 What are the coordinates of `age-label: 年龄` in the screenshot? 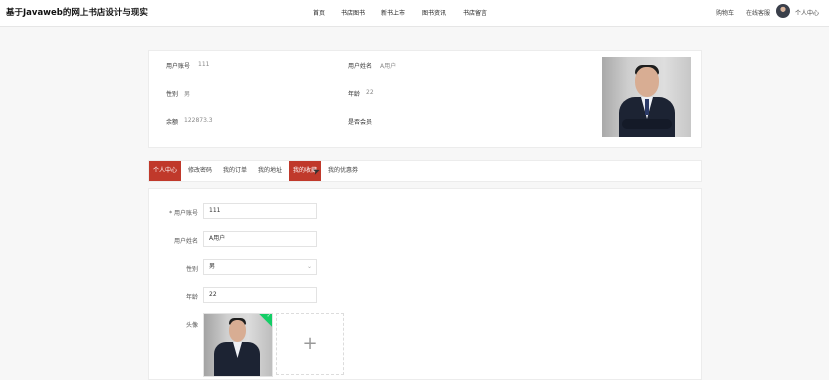 It's located at (354, 94).